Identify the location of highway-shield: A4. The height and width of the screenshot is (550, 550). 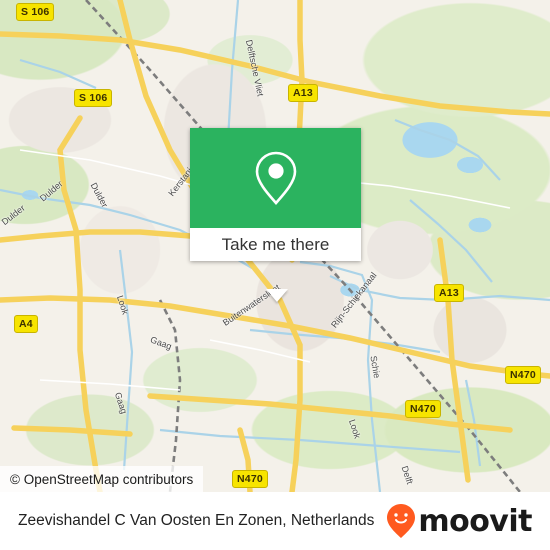
(26, 324).